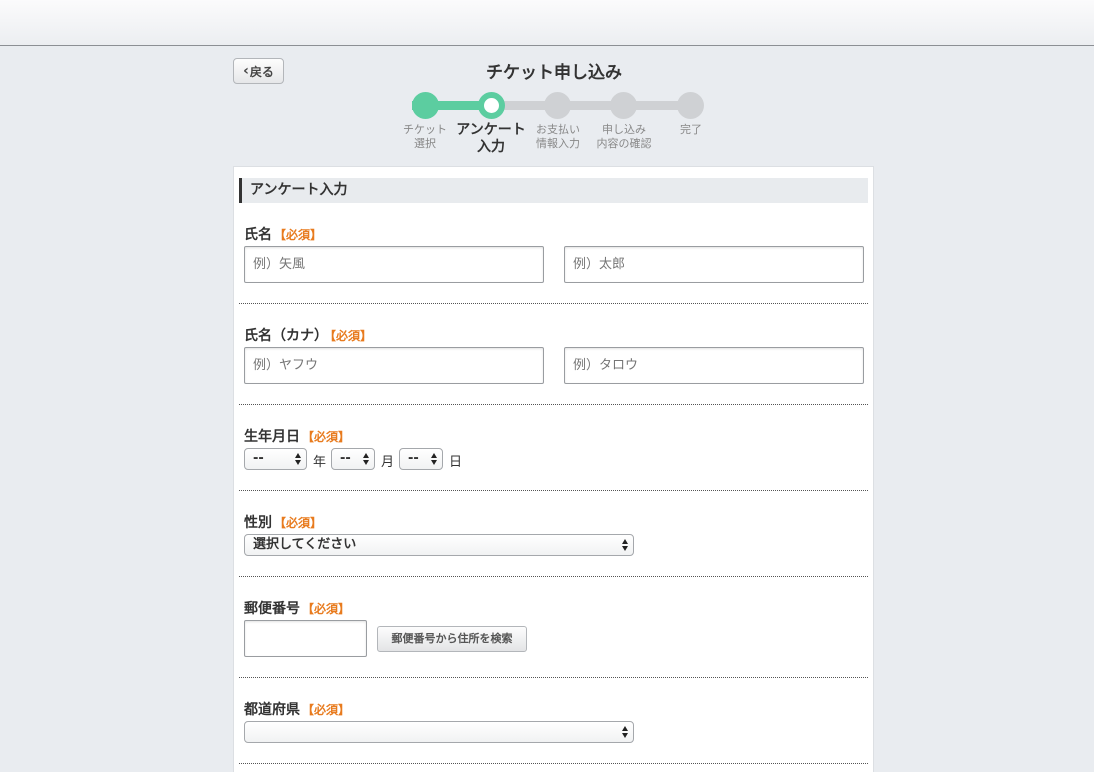 This screenshot has height=772, width=1094. What do you see at coordinates (297, 437) in the screenshot?
I see `birthday-label: 生年月日 【必須】` at bounding box center [297, 437].